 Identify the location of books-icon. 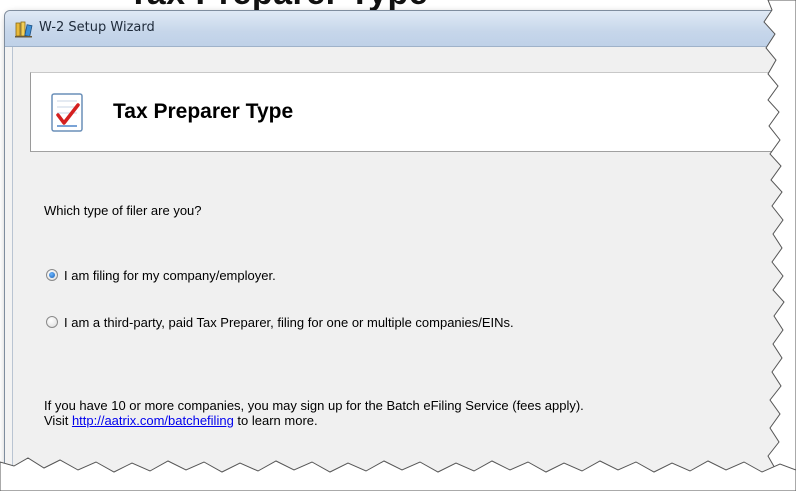
(24, 29).